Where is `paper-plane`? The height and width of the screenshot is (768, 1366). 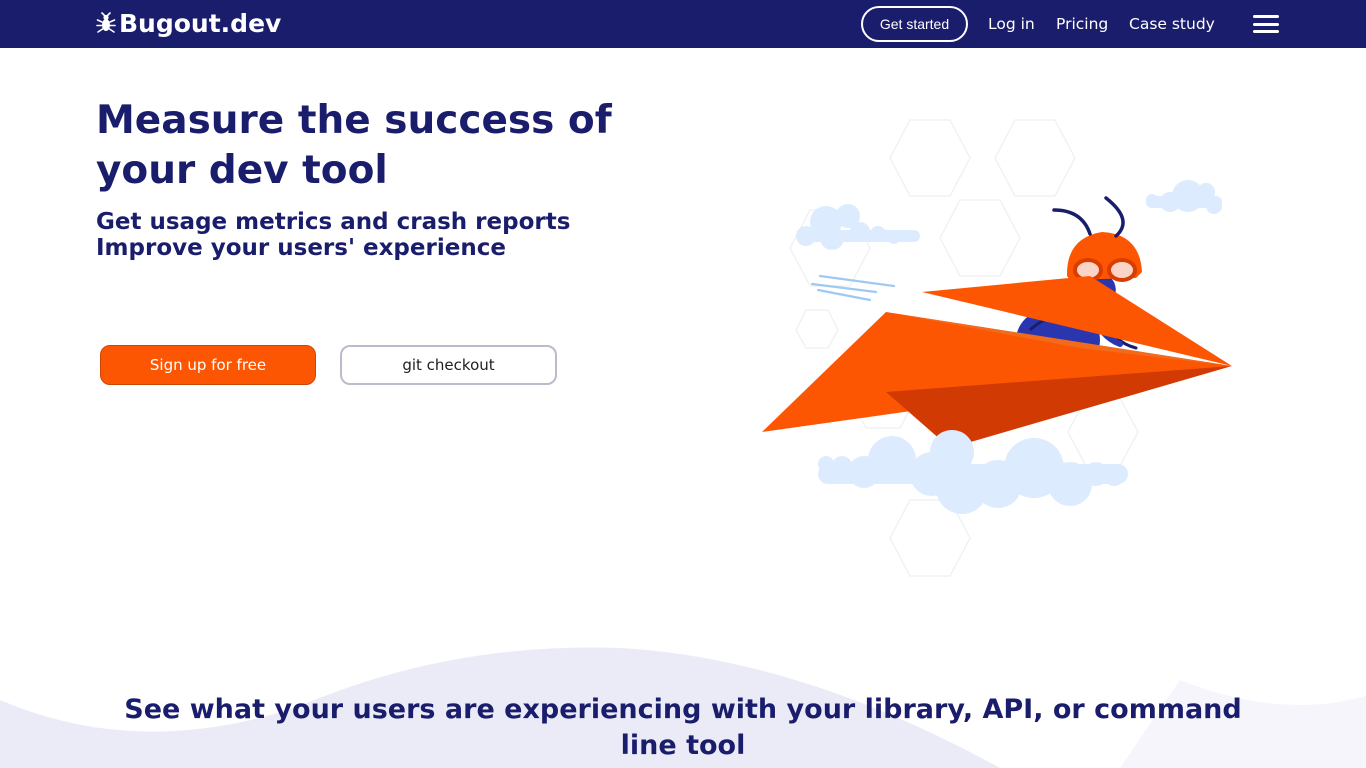
paper-plane is located at coordinates (997, 362).